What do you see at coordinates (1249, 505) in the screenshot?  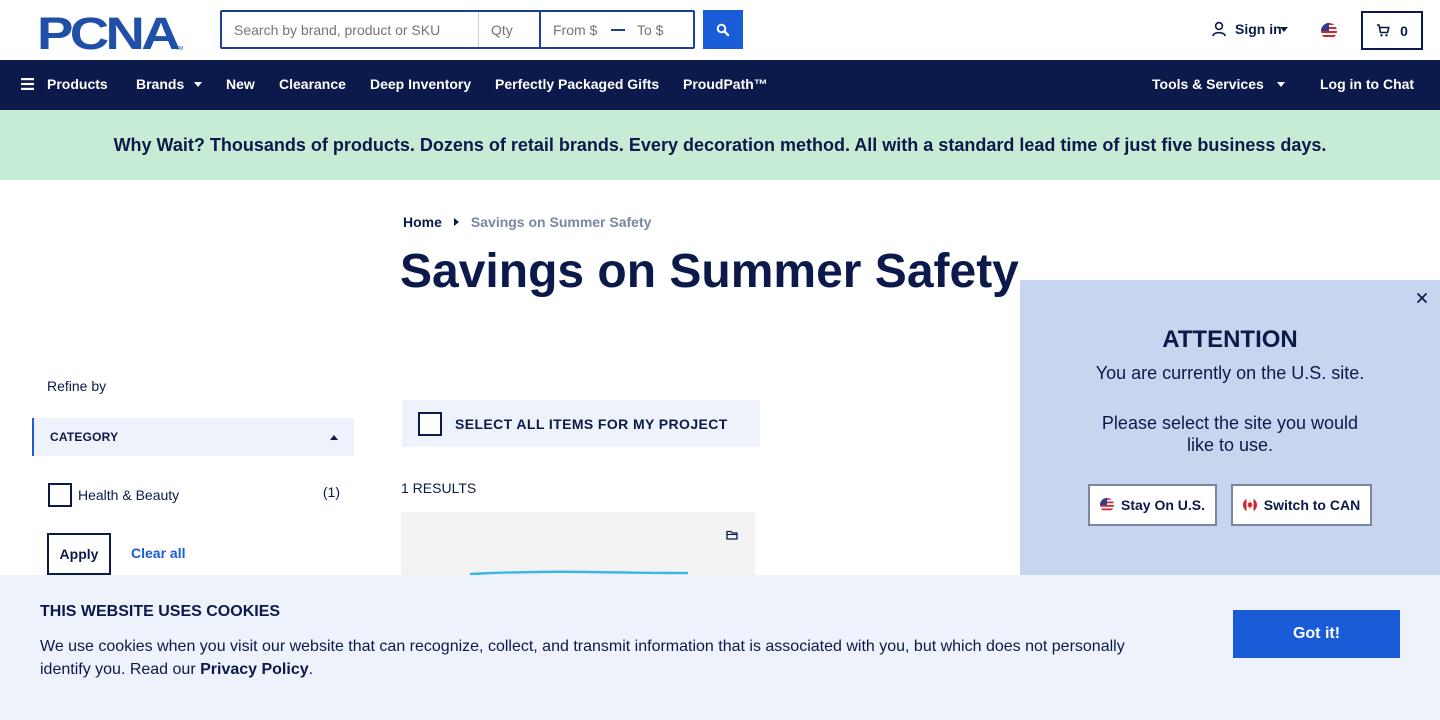 I see `canada-flag-icon` at bounding box center [1249, 505].